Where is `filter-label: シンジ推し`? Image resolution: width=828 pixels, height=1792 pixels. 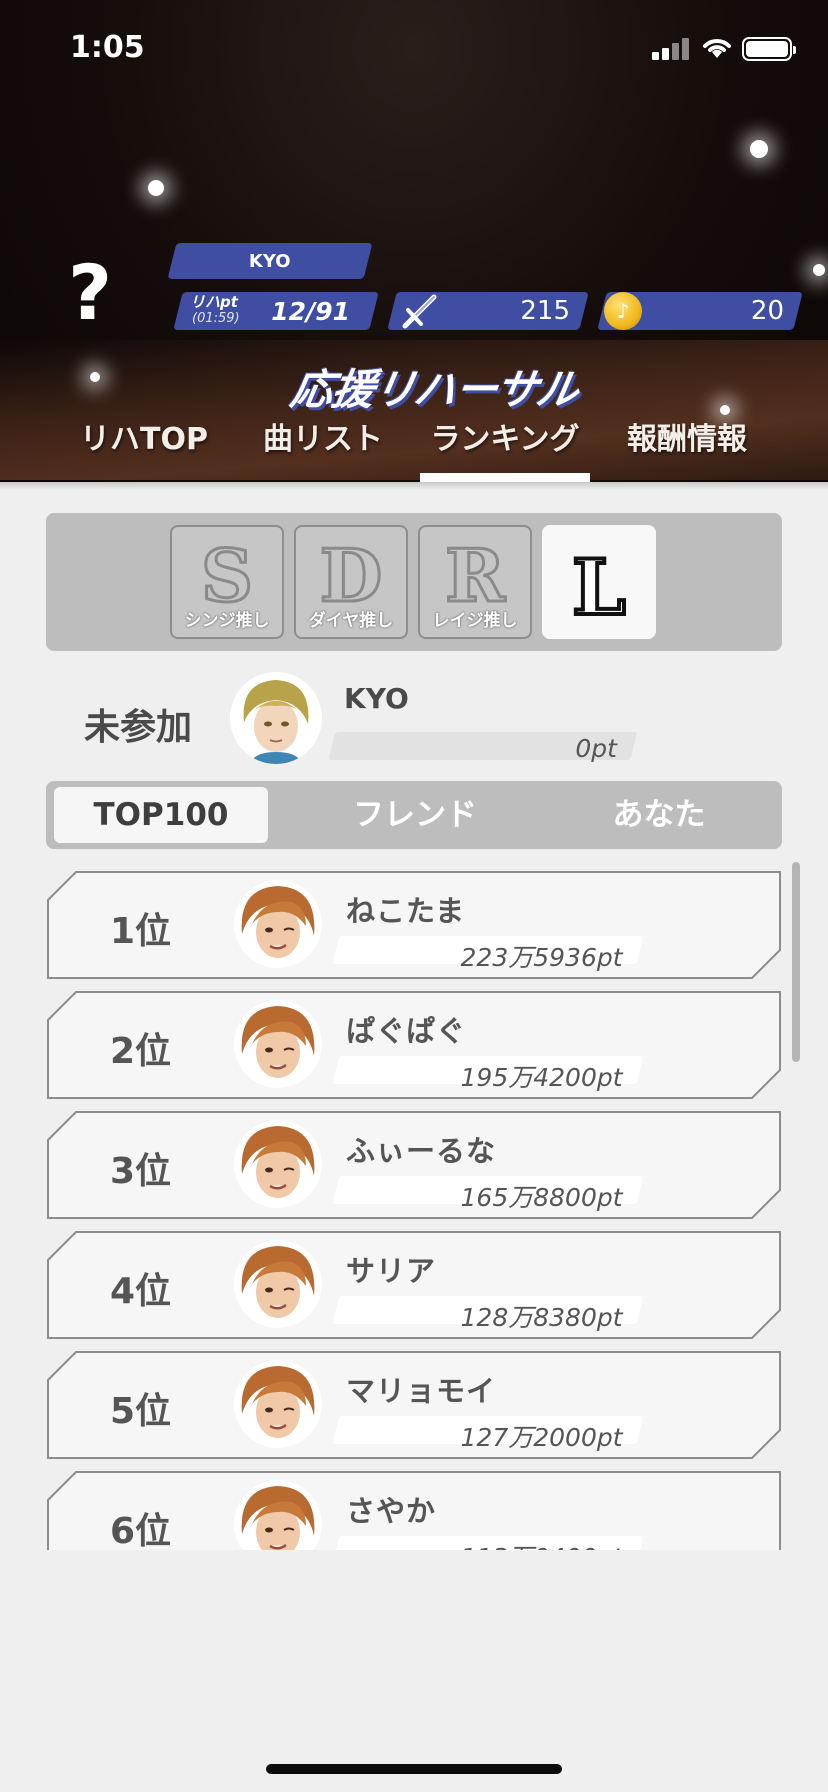
filter-label: シンジ推し is located at coordinates (227, 621).